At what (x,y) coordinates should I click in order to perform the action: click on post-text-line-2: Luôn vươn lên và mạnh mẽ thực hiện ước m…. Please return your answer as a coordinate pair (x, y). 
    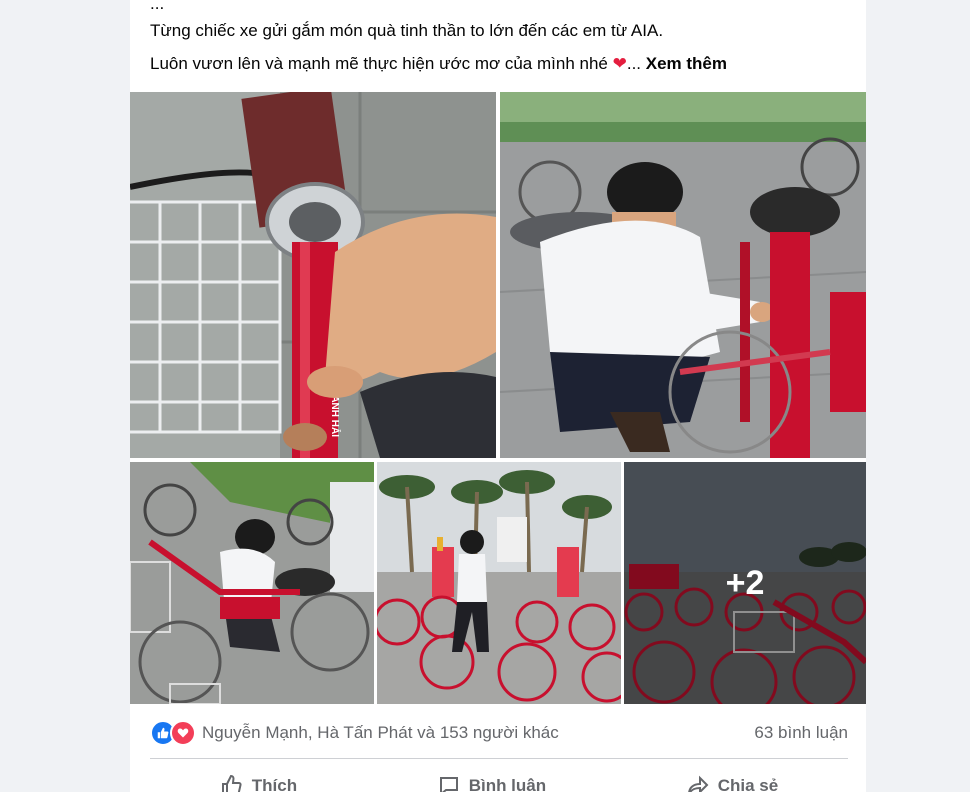
    Looking at the image, I should click on (438, 64).